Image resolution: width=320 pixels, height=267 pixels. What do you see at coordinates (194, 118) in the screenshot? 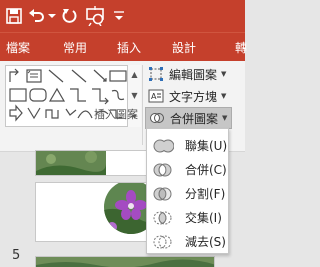
I see `merge-shapes-label: 合併圖案` at bounding box center [194, 118].